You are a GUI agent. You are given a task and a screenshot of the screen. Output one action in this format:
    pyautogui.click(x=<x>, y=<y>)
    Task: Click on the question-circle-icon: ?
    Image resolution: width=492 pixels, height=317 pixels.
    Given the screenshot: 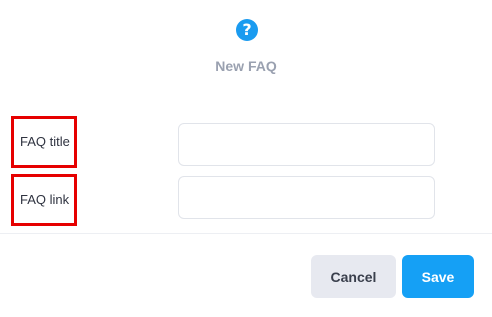 What is the action you would take?
    pyautogui.click(x=247, y=30)
    